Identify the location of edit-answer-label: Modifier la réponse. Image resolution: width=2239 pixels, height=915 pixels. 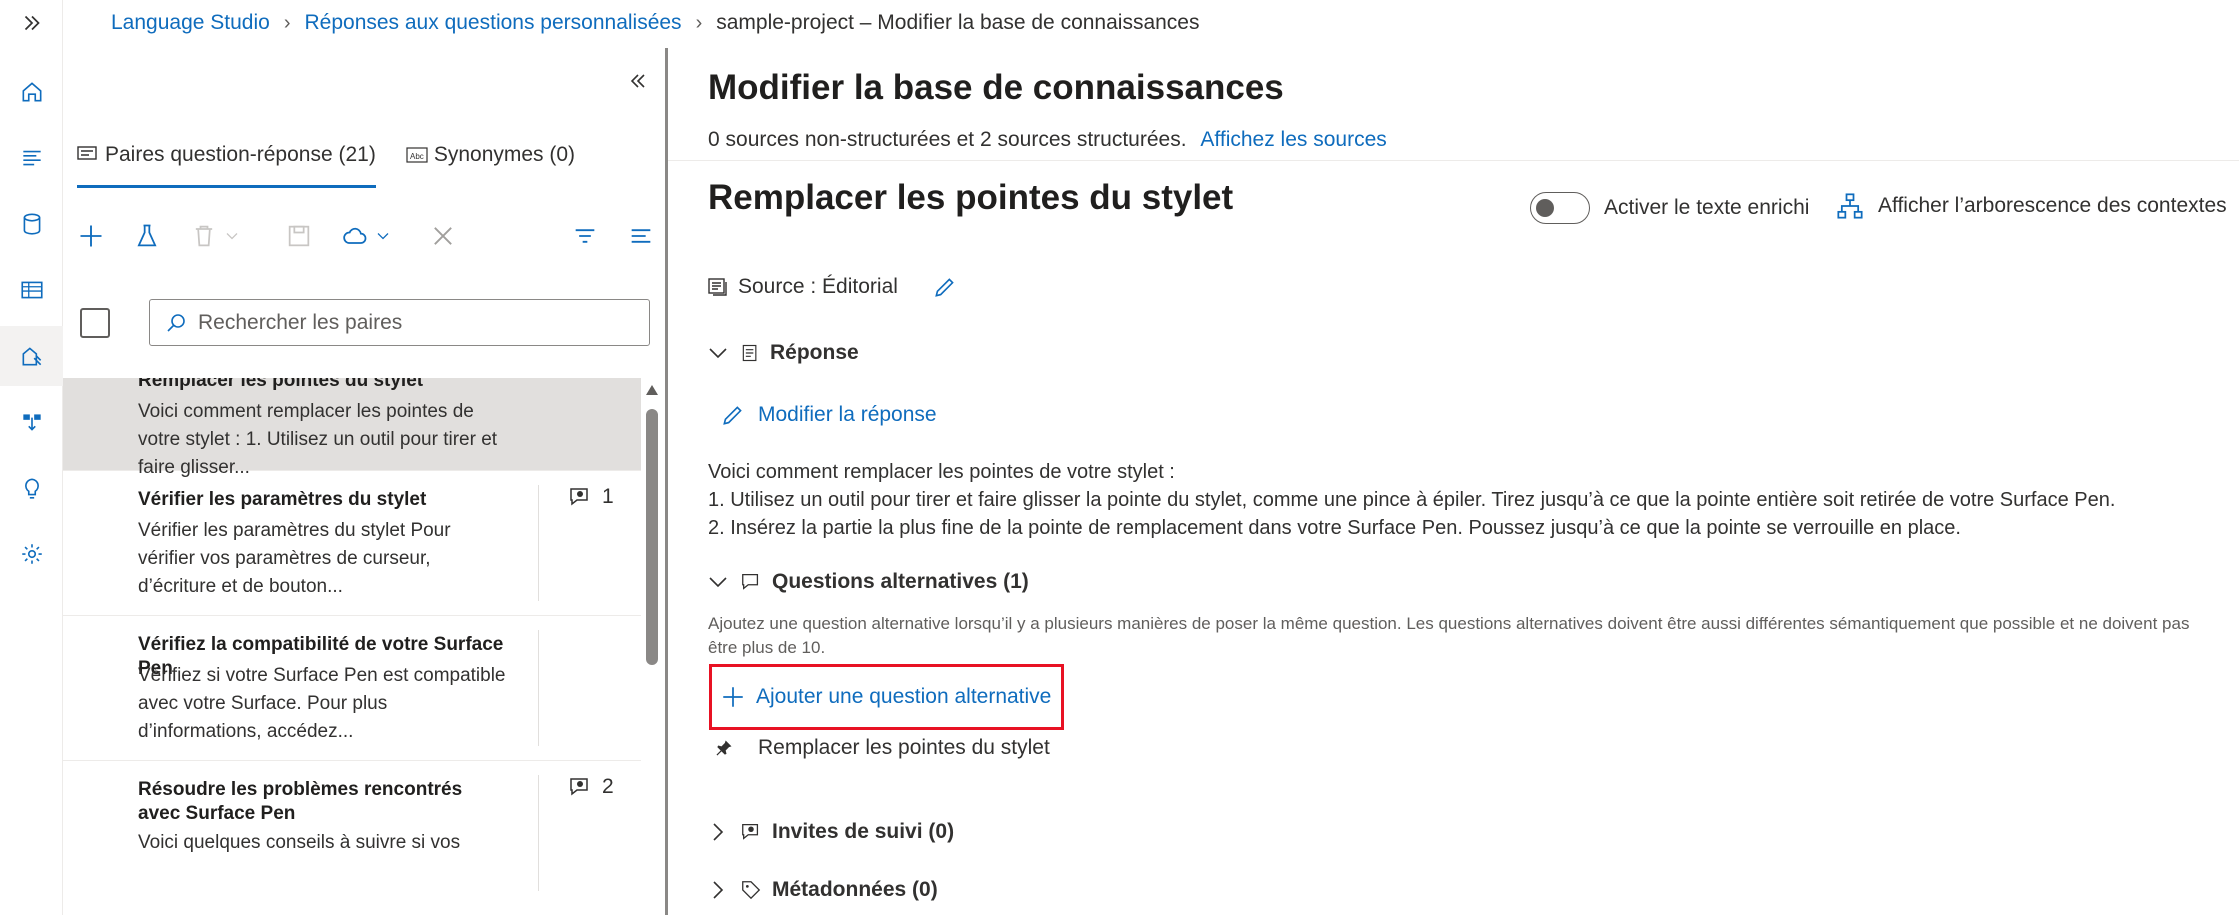
(847, 414).